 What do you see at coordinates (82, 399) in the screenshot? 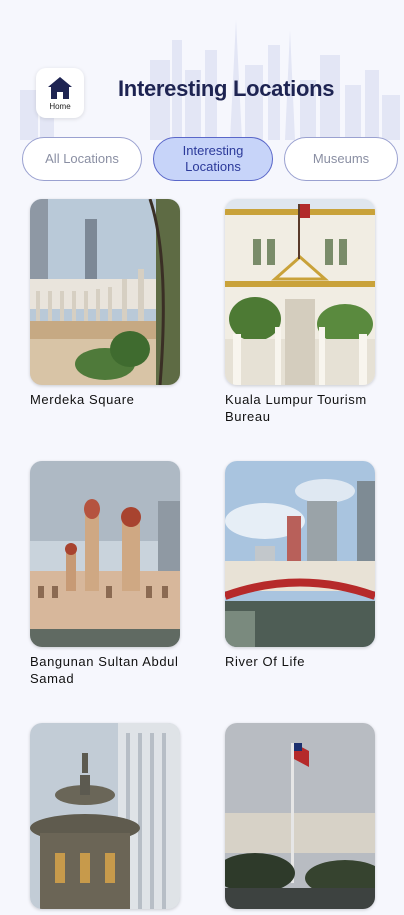
I see `location-name: Merdeka Square` at bounding box center [82, 399].